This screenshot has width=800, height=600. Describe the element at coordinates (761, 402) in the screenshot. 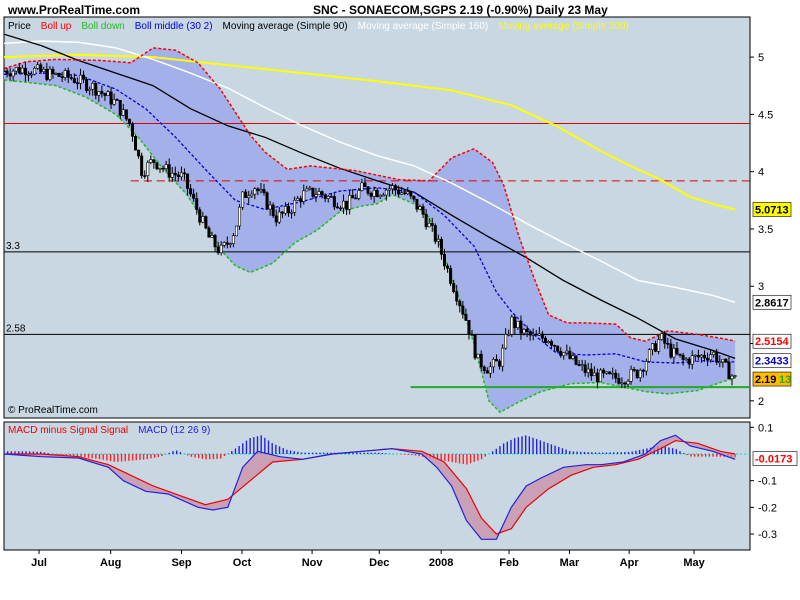

I see `price-ytick-label: 2` at that location.